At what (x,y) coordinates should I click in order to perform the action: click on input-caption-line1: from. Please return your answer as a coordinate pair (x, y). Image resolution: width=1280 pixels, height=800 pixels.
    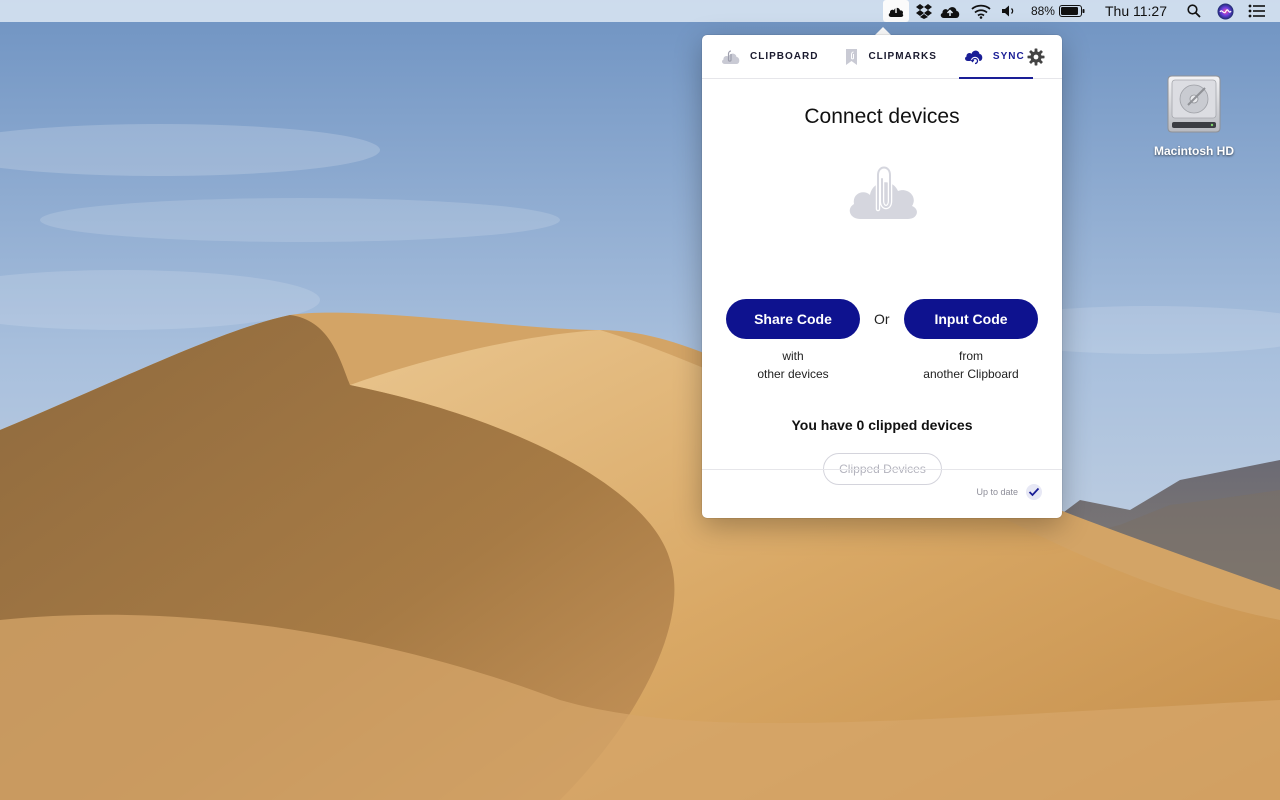
    Looking at the image, I should click on (971, 356).